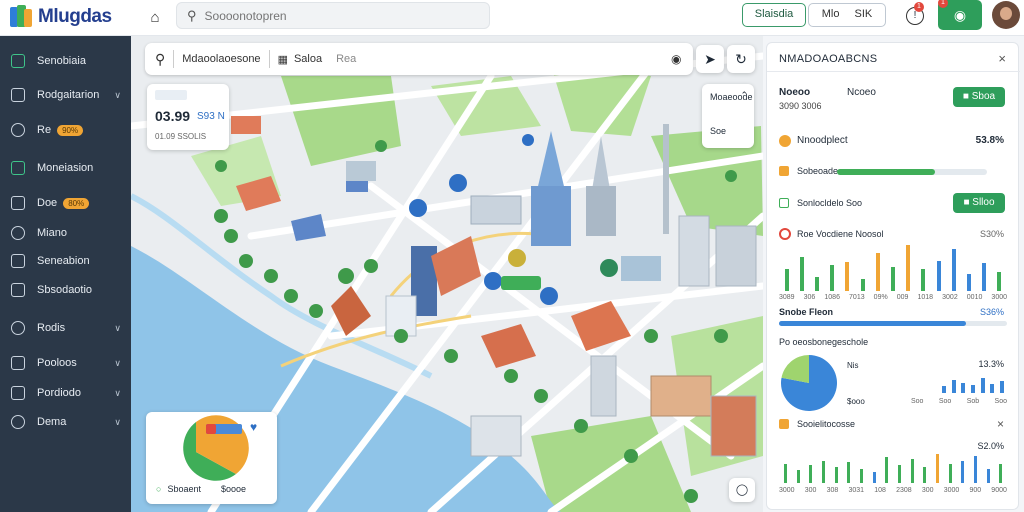 The height and width of the screenshot is (512, 1024). I want to click on map-stats-card: 03.99 S93 N 01.09 SSOLIS, so click(188, 117).